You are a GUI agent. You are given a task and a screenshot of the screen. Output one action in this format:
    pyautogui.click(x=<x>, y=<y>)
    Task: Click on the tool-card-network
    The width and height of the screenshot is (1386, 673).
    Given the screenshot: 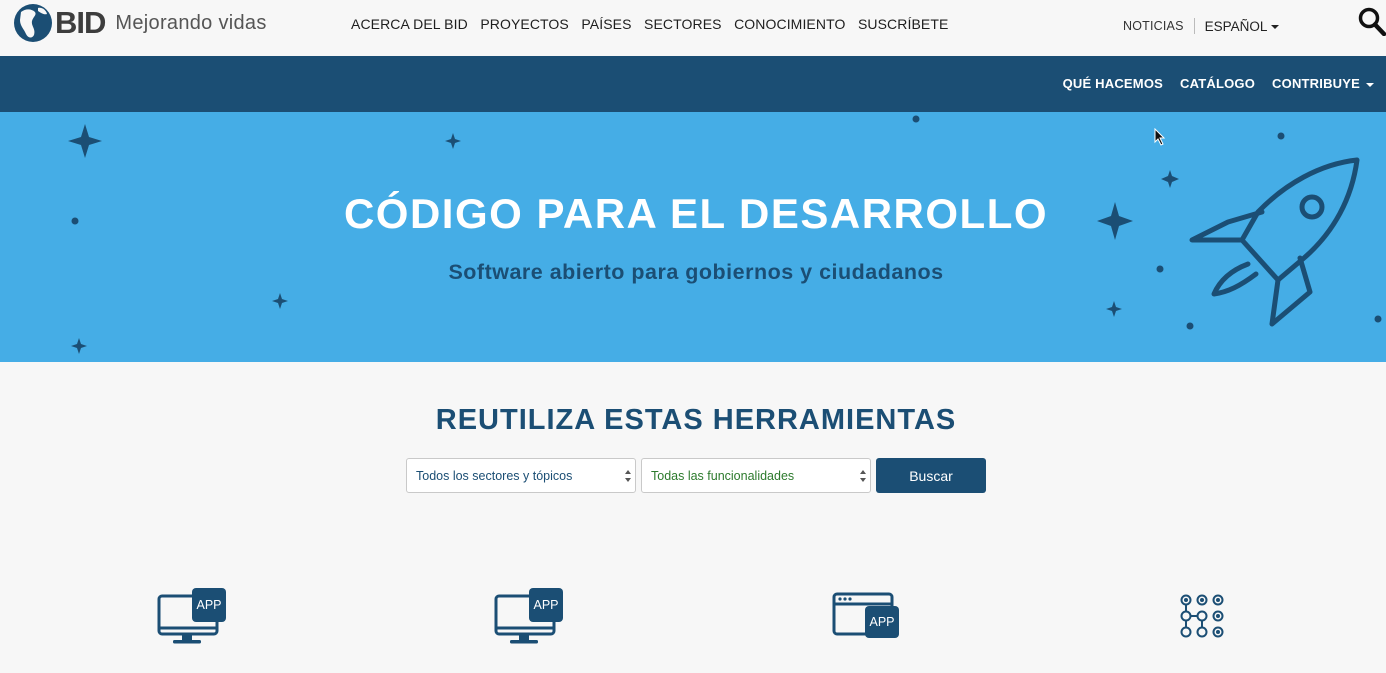 What is the action you would take?
    pyautogui.click(x=1215, y=618)
    